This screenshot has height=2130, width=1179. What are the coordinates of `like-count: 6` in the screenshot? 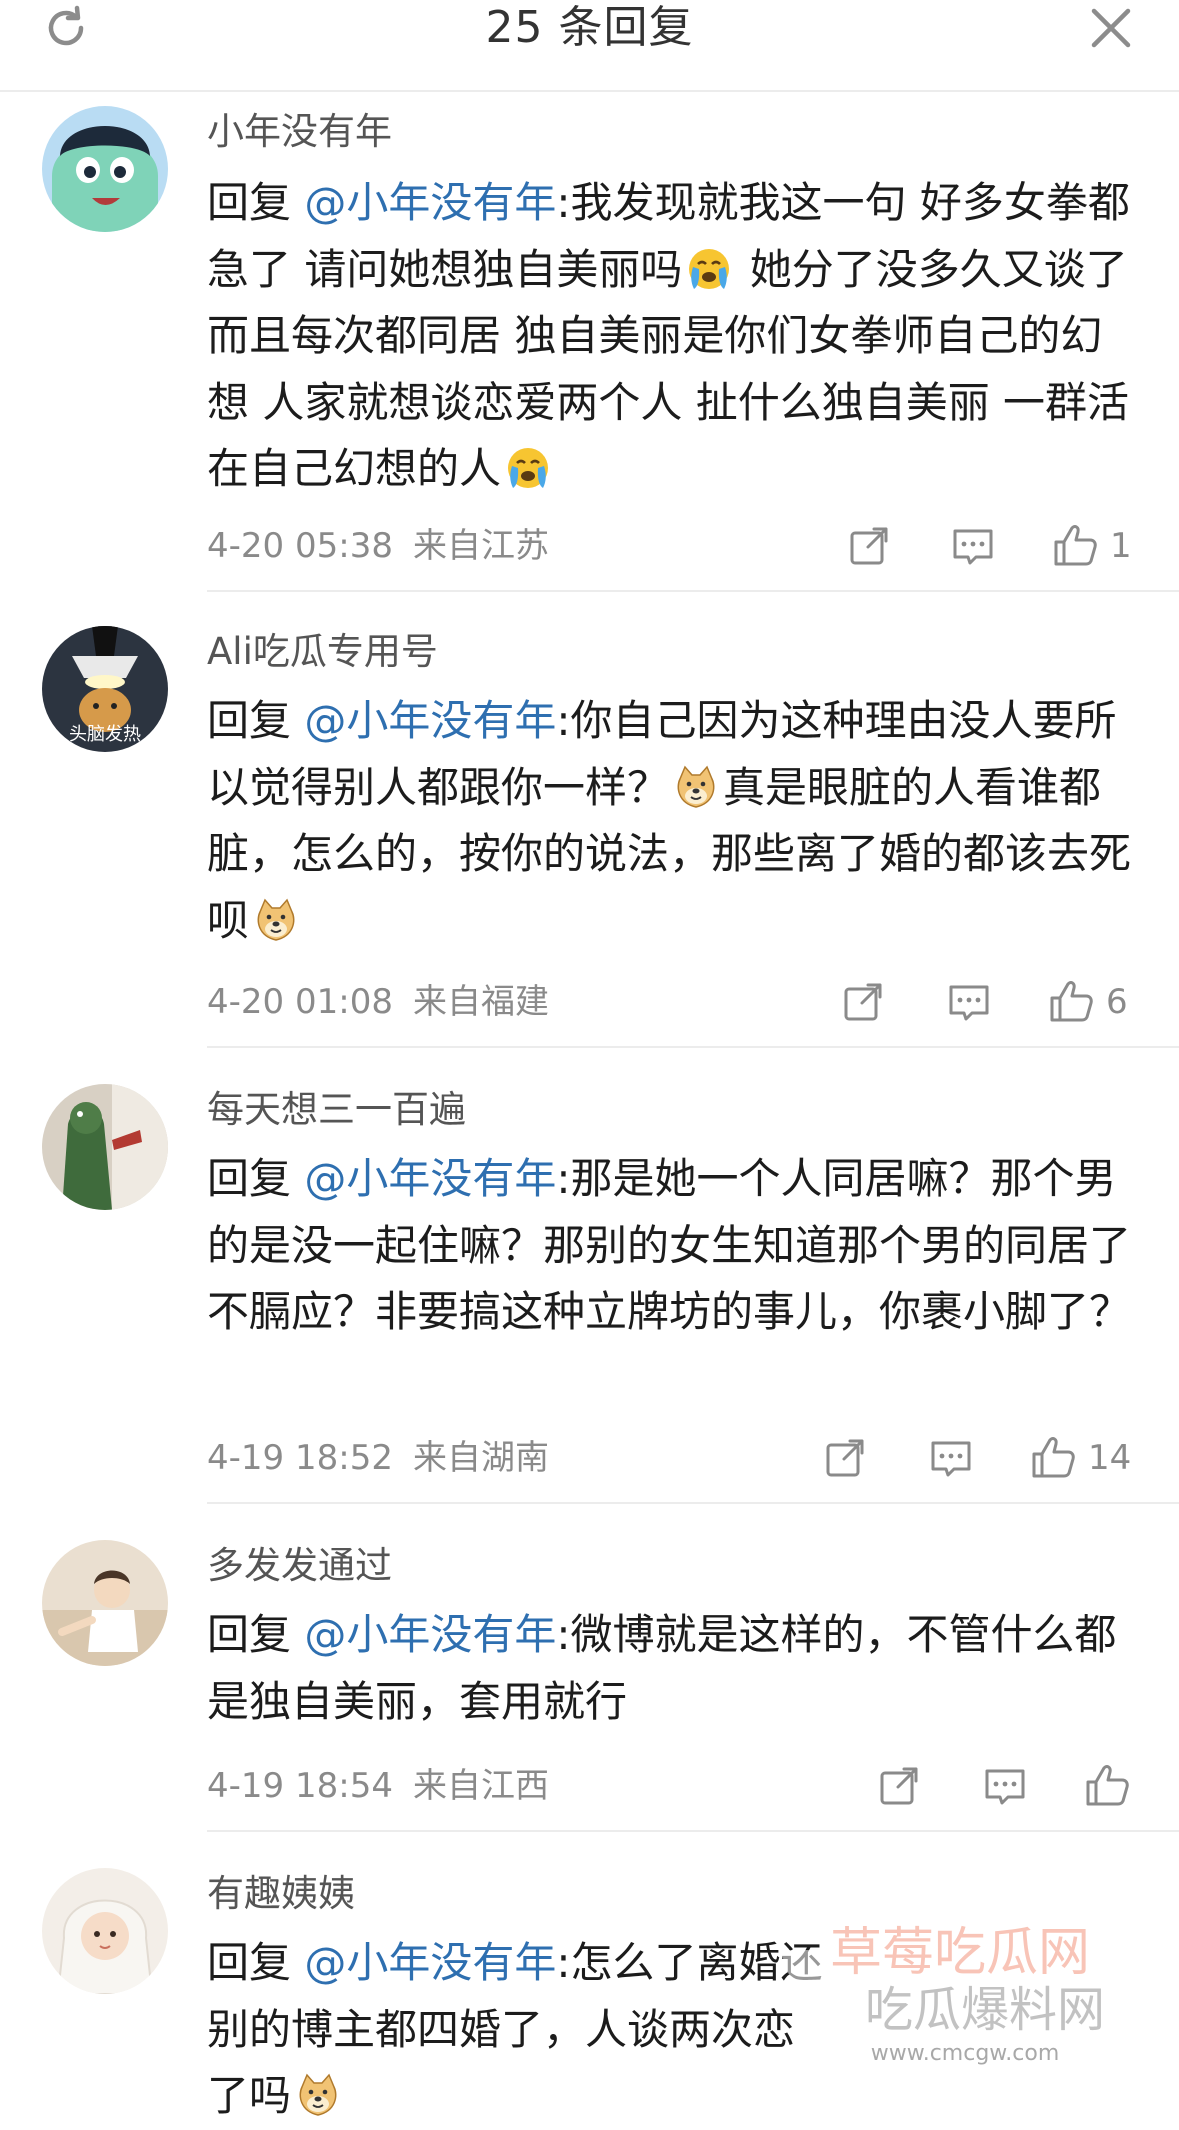 It's located at (1117, 1002).